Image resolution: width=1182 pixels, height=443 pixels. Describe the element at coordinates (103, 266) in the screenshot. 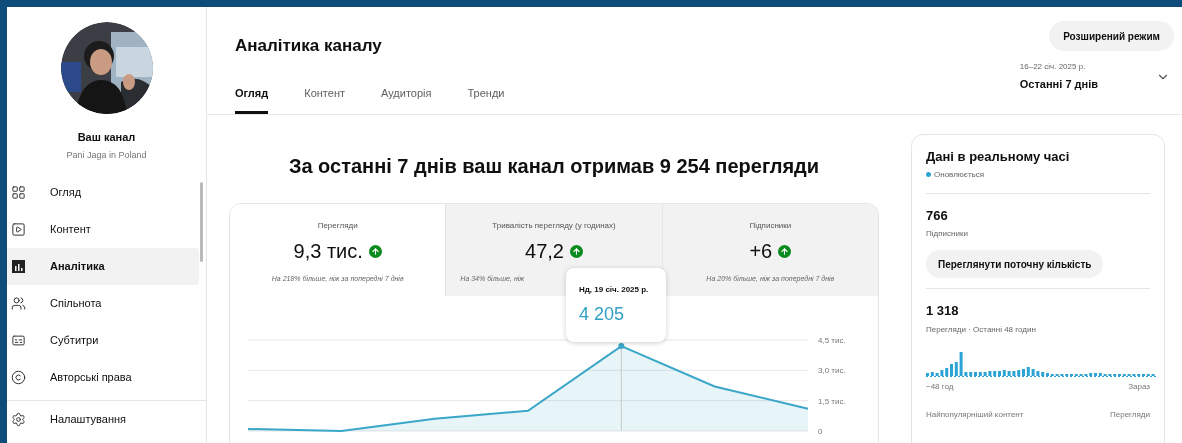

I see `sidebar-item: Аналітика` at that location.